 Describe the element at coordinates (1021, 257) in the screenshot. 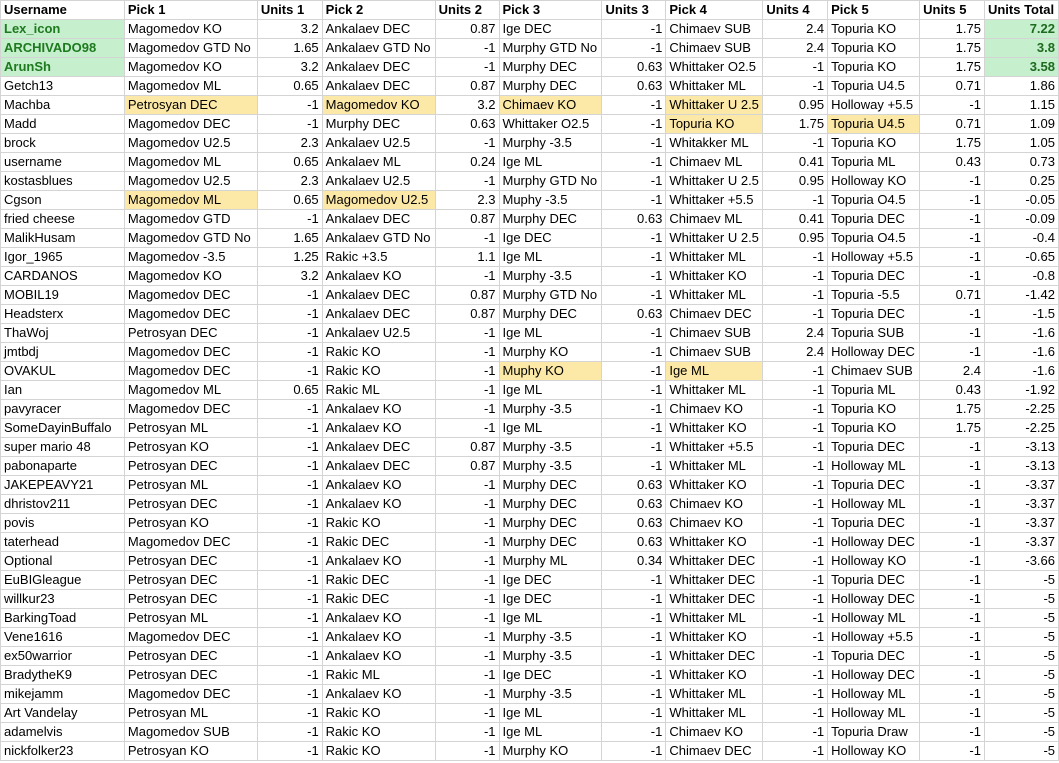

I see `cell-units-total: -0.65` at that location.